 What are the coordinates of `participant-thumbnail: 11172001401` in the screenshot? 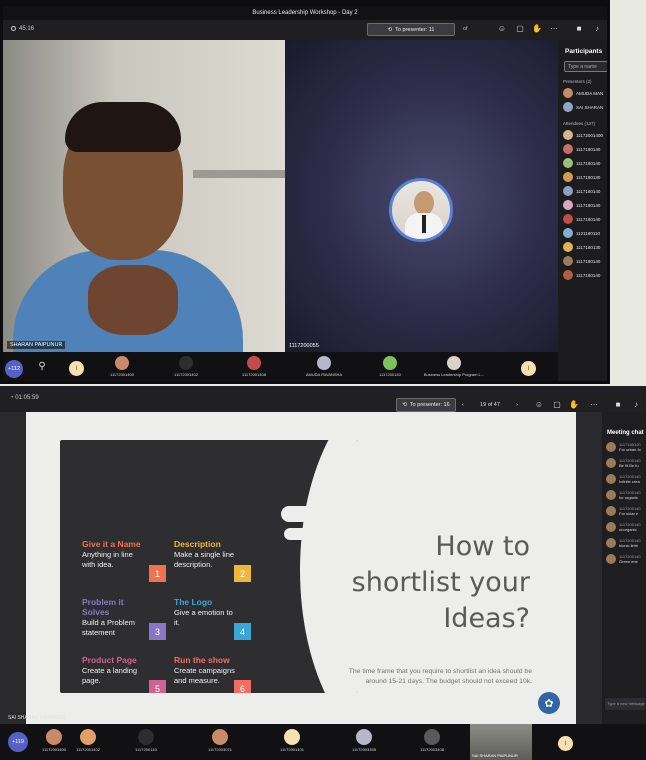 It's located at (292, 740).